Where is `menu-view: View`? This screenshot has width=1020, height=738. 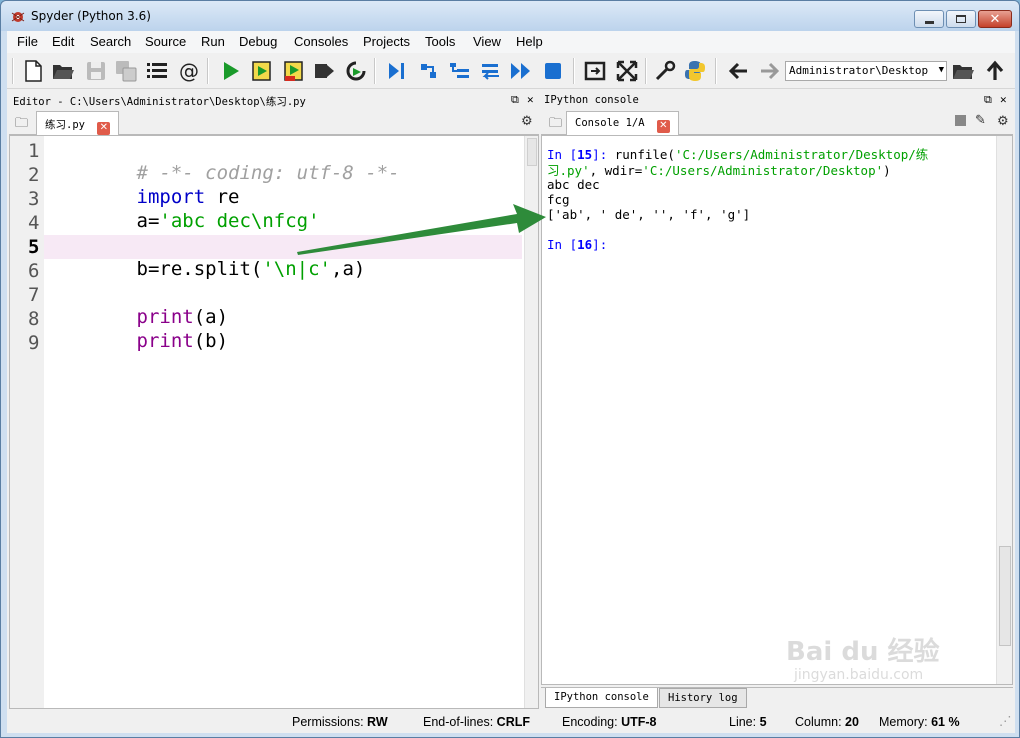
menu-view: View is located at coordinates (487, 41).